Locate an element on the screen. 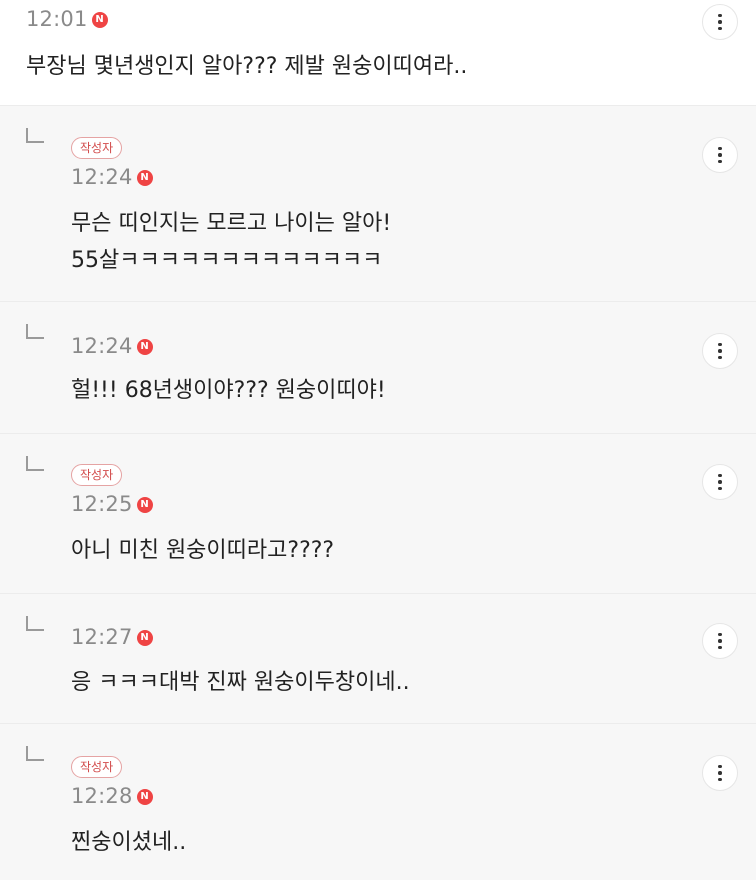  comment-time: 12:01 is located at coordinates (57, 19).